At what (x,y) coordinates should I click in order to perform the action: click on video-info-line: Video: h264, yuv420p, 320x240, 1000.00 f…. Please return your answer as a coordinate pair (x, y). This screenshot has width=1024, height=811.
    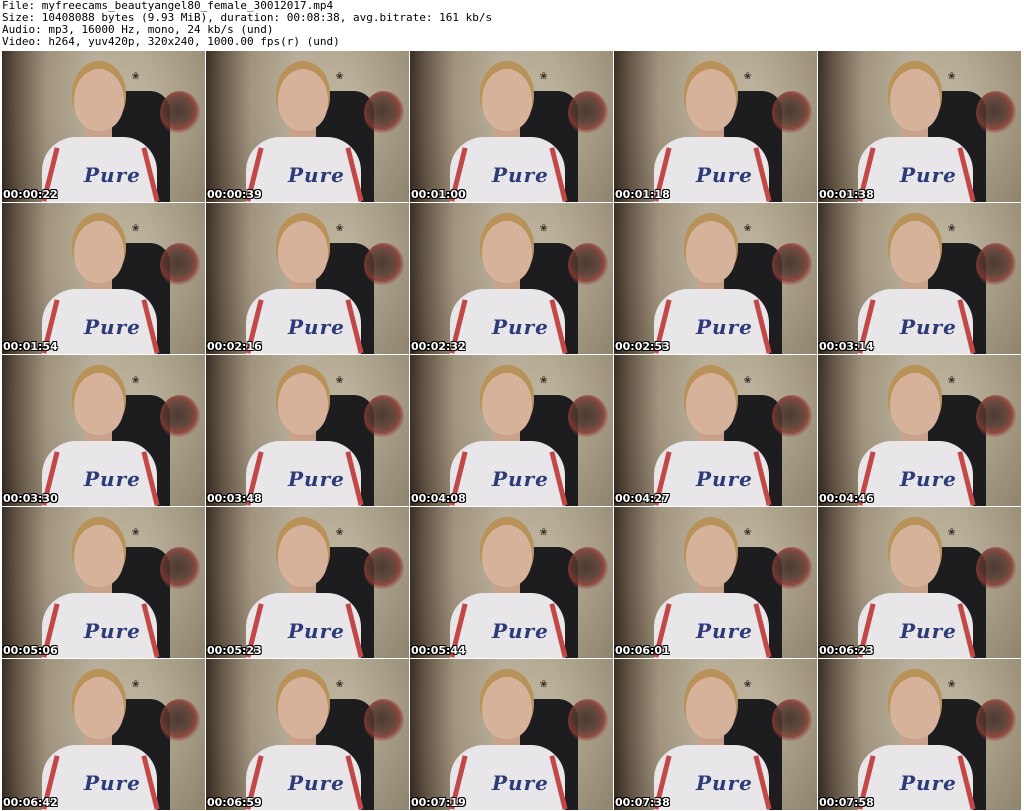
    Looking at the image, I should click on (171, 42).